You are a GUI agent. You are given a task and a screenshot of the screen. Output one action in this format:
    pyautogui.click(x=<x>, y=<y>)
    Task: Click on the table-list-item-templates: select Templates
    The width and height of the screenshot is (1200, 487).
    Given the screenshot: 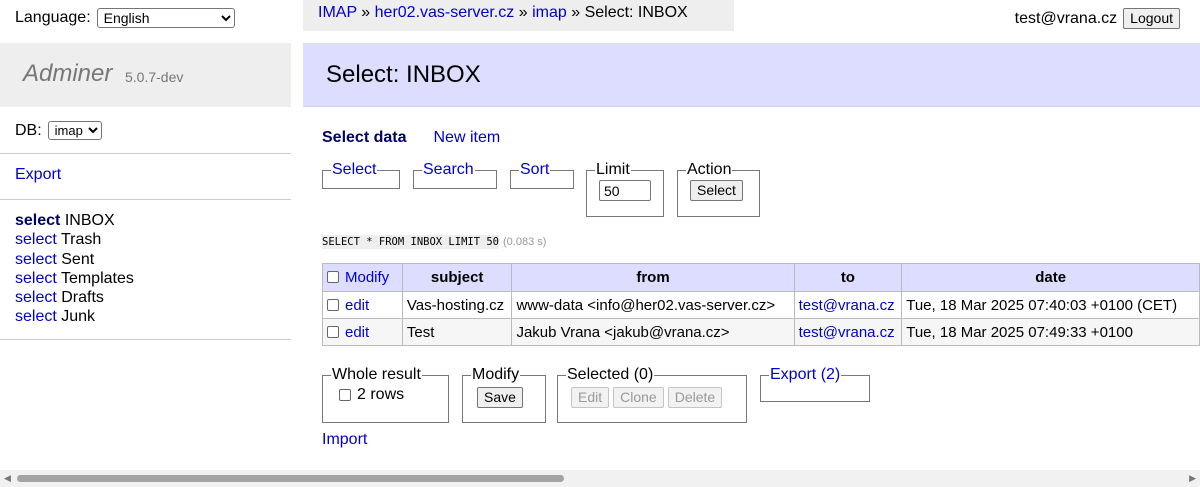 What is the action you would take?
    pyautogui.click(x=74, y=278)
    